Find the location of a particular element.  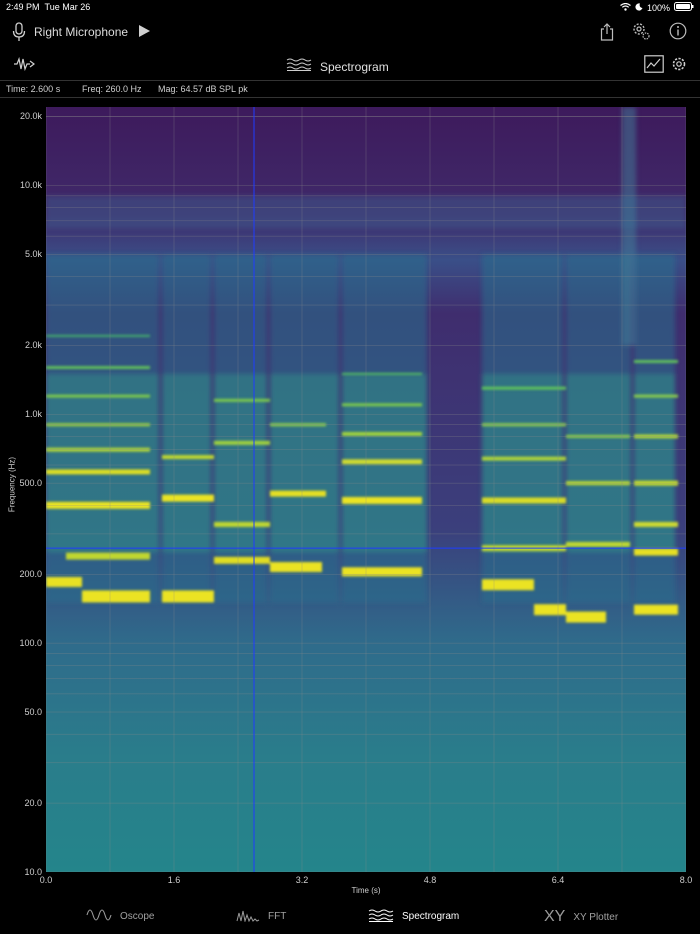

status-bar: 2:49 PM Tue Mar 26 100% is located at coordinates (350, 7).